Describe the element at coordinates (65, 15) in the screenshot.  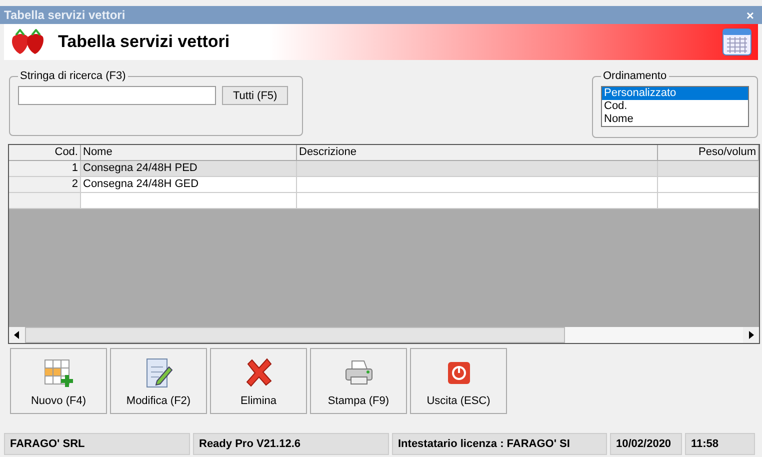
I see `window-title: Tabella servizi vettori` at that location.